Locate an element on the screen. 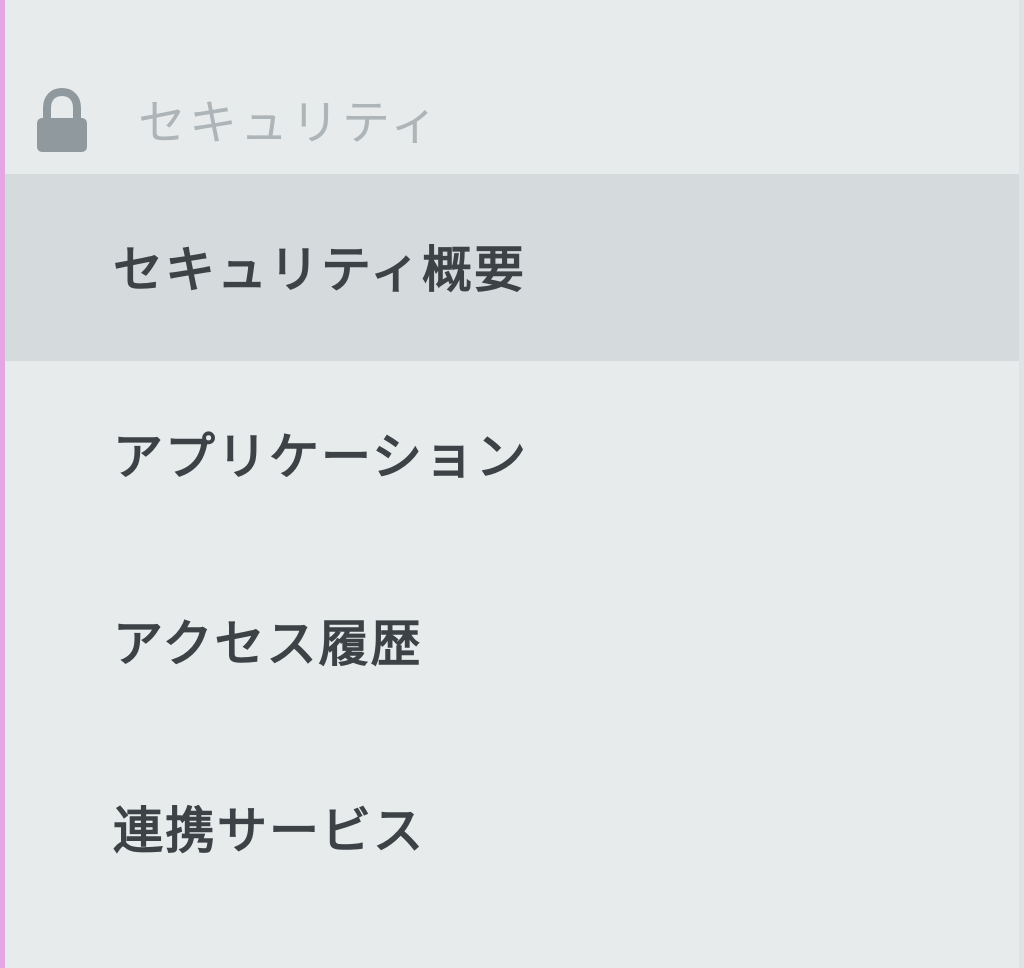  security-section-header: セキュリティ is located at coordinates (514, 119).